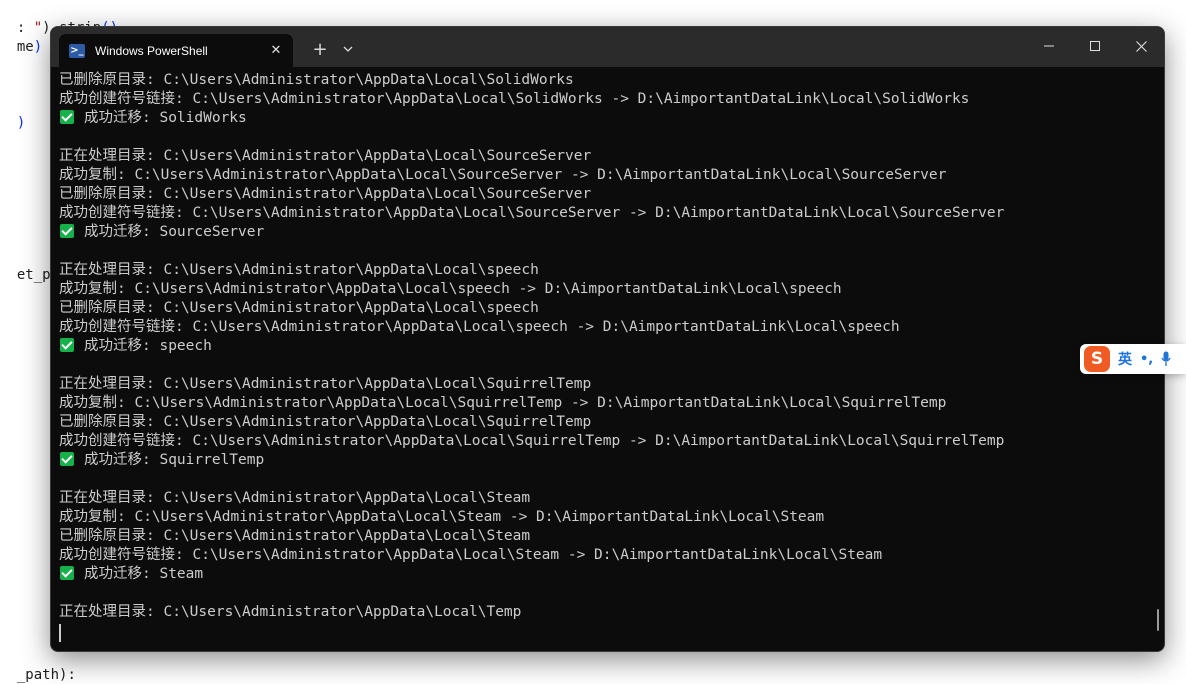 This screenshot has width=1186, height=684. I want to click on scrollbar, so click(1158, 620).